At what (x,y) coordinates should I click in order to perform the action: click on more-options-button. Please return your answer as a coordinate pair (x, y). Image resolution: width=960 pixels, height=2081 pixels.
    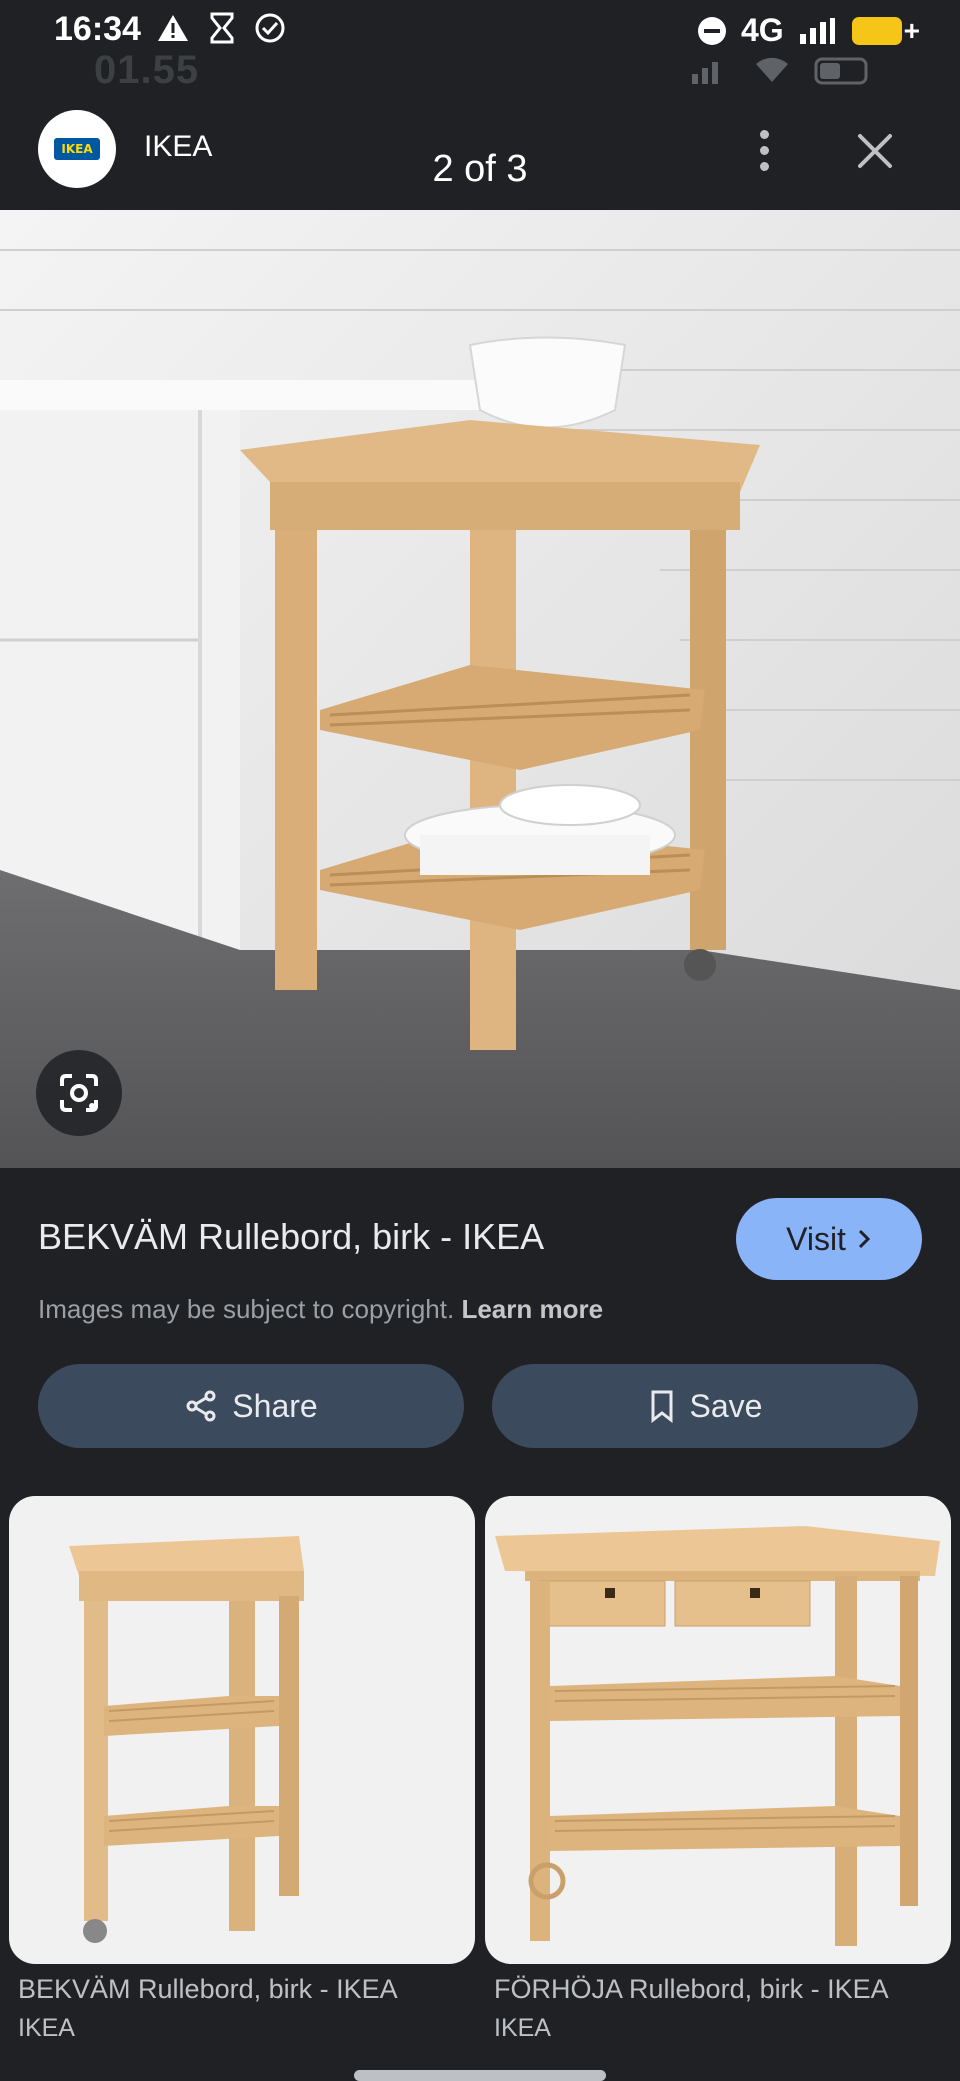
    Looking at the image, I should click on (764, 150).